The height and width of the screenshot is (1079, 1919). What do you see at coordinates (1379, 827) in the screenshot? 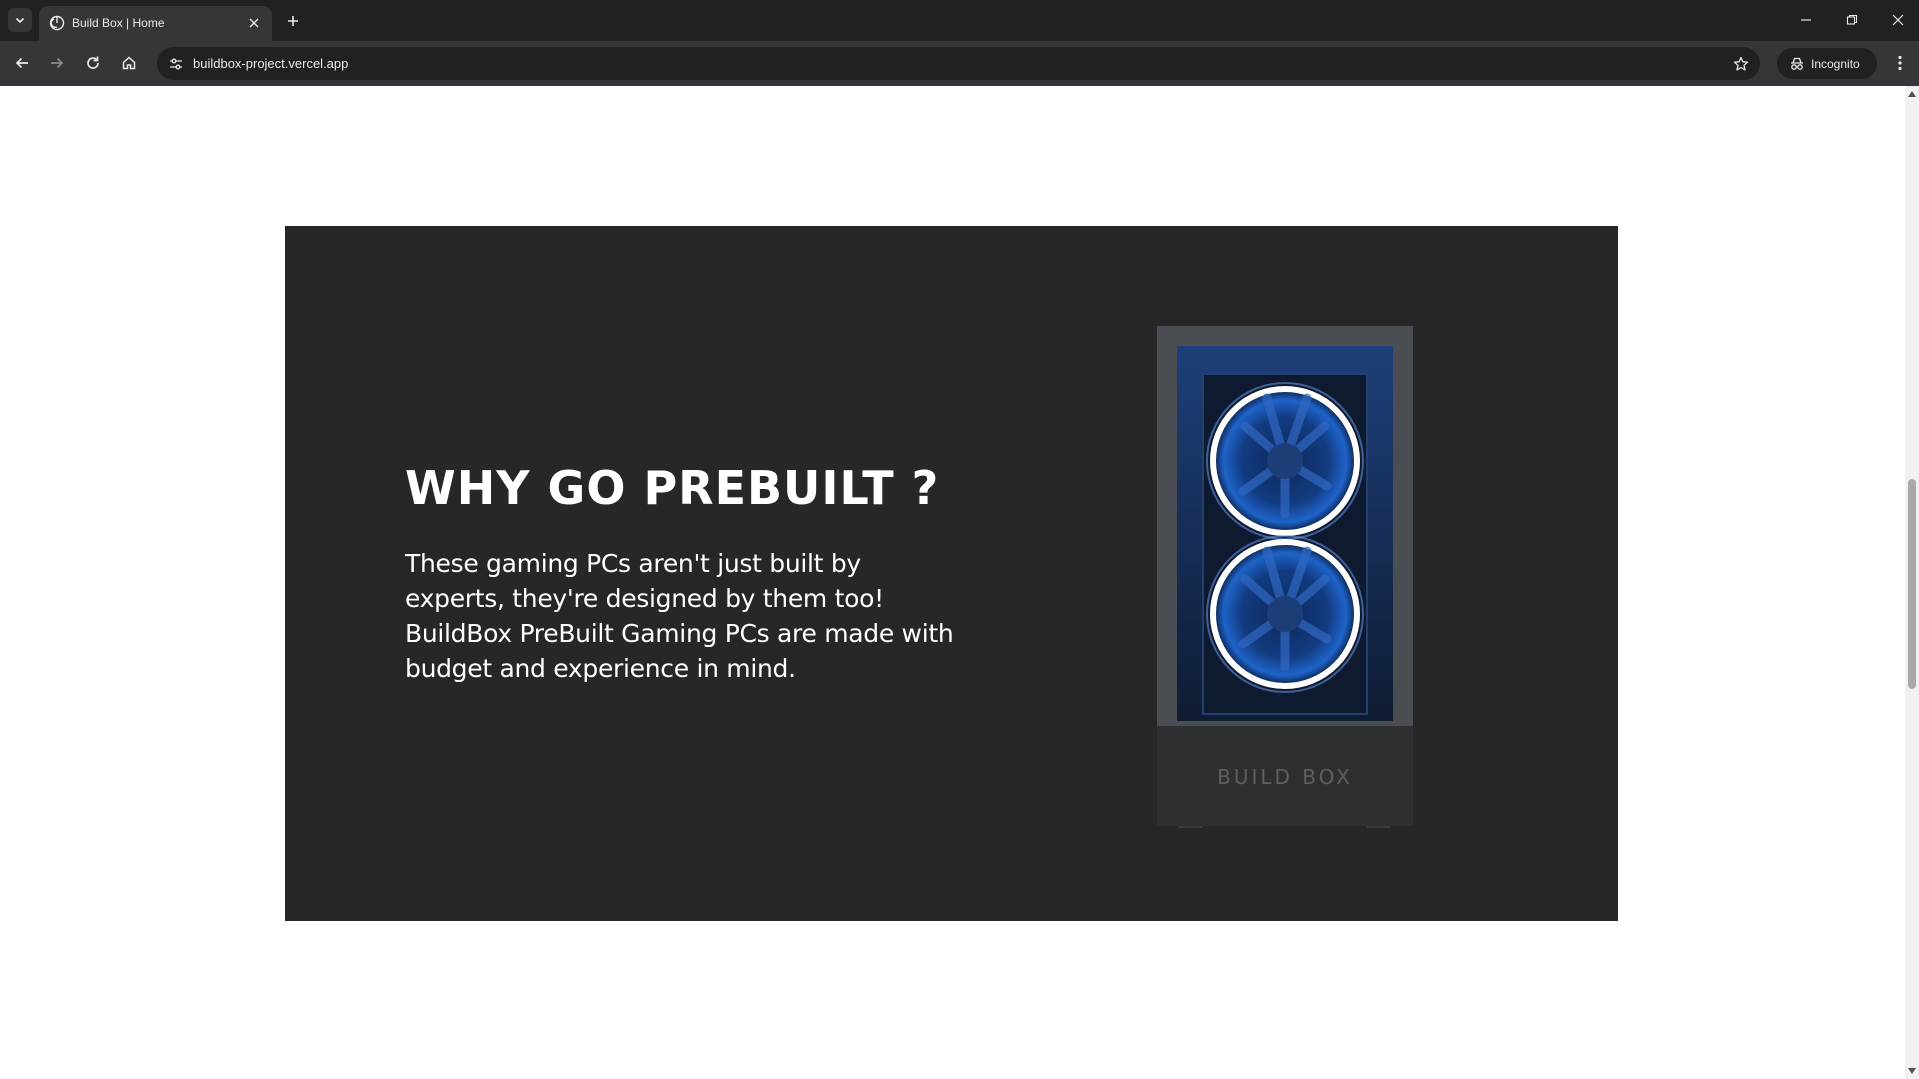
I see `case-foot-right` at bounding box center [1379, 827].